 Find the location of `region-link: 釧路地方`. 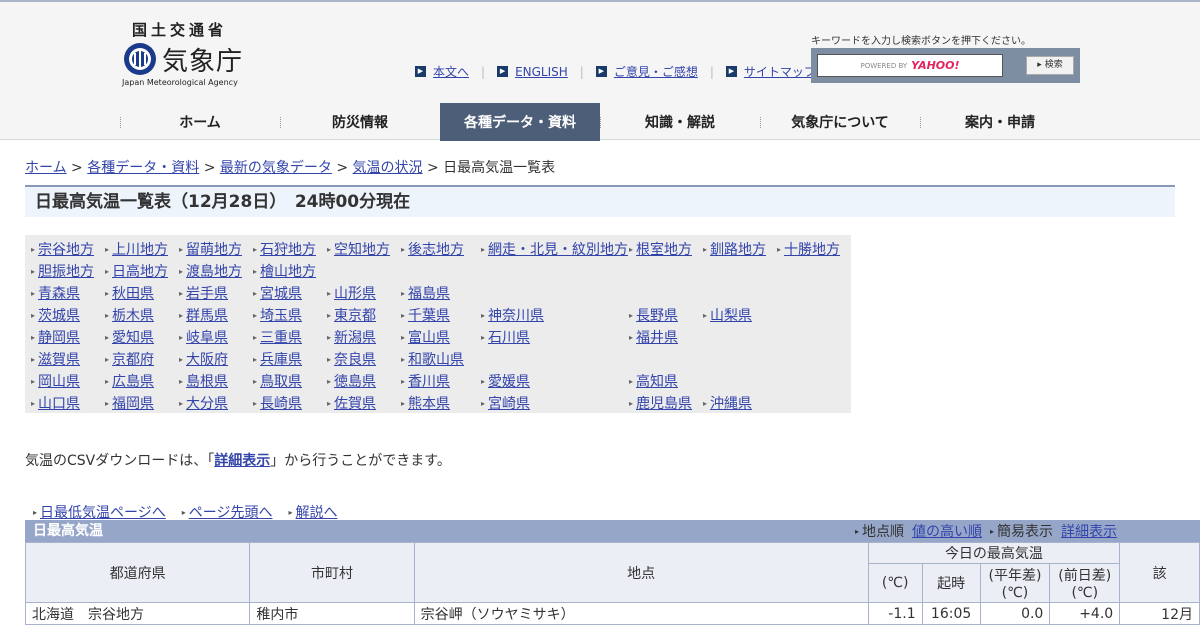

region-link: 釧路地方 is located at coordinates (740, 249).